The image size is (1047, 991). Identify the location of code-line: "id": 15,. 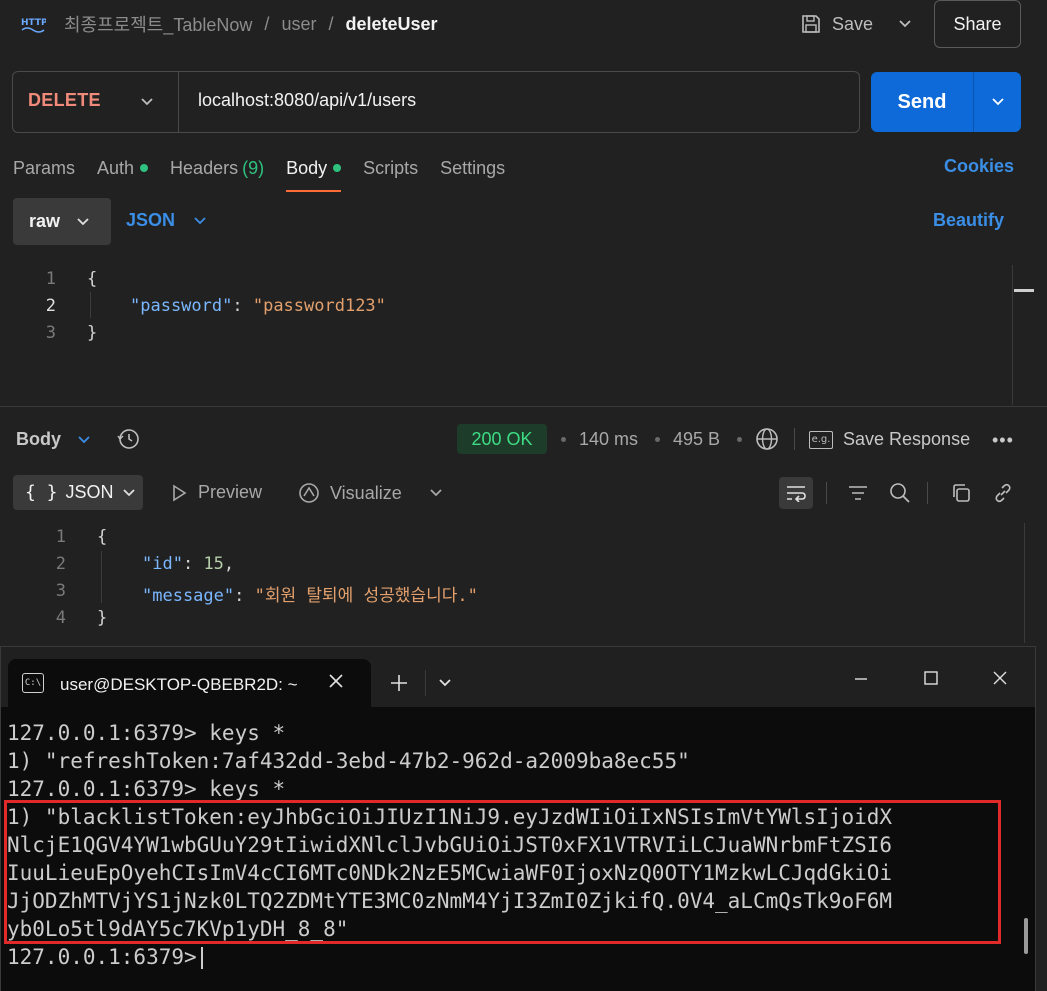
(188, 564).